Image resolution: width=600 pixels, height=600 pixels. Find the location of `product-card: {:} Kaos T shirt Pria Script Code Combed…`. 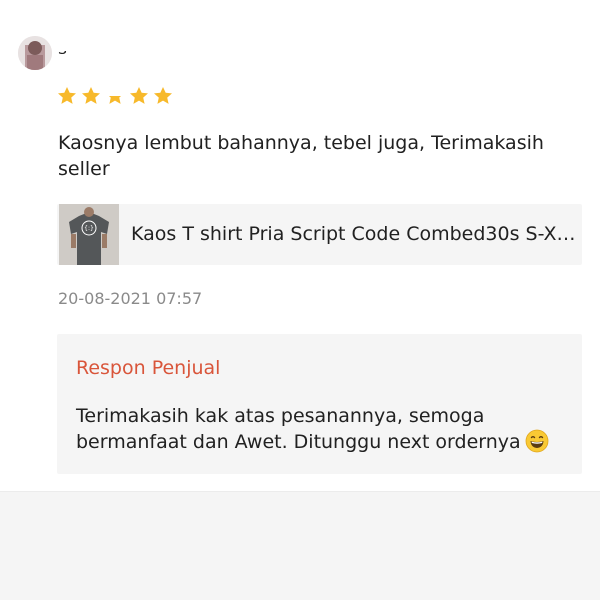

product-card: {:} Kaos T shirt Pria Script Code Combed… is located at coordinates (319, 234).